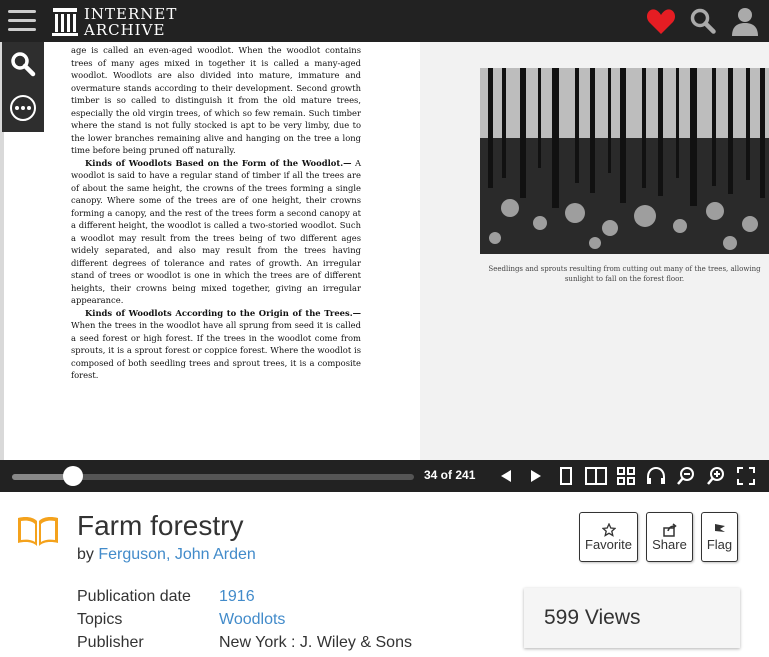 Image resolution: width=769 pixels, height=657 pixels. I want to click on item-title: Farm forestry, so click(160, 525).